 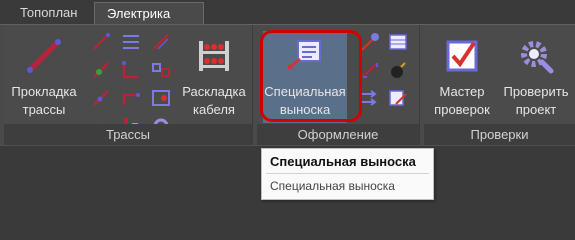 What do you see at coordinates (370, 42) in the screenshot?
I see `label-pin-icon` at bounding box center [370, 42].